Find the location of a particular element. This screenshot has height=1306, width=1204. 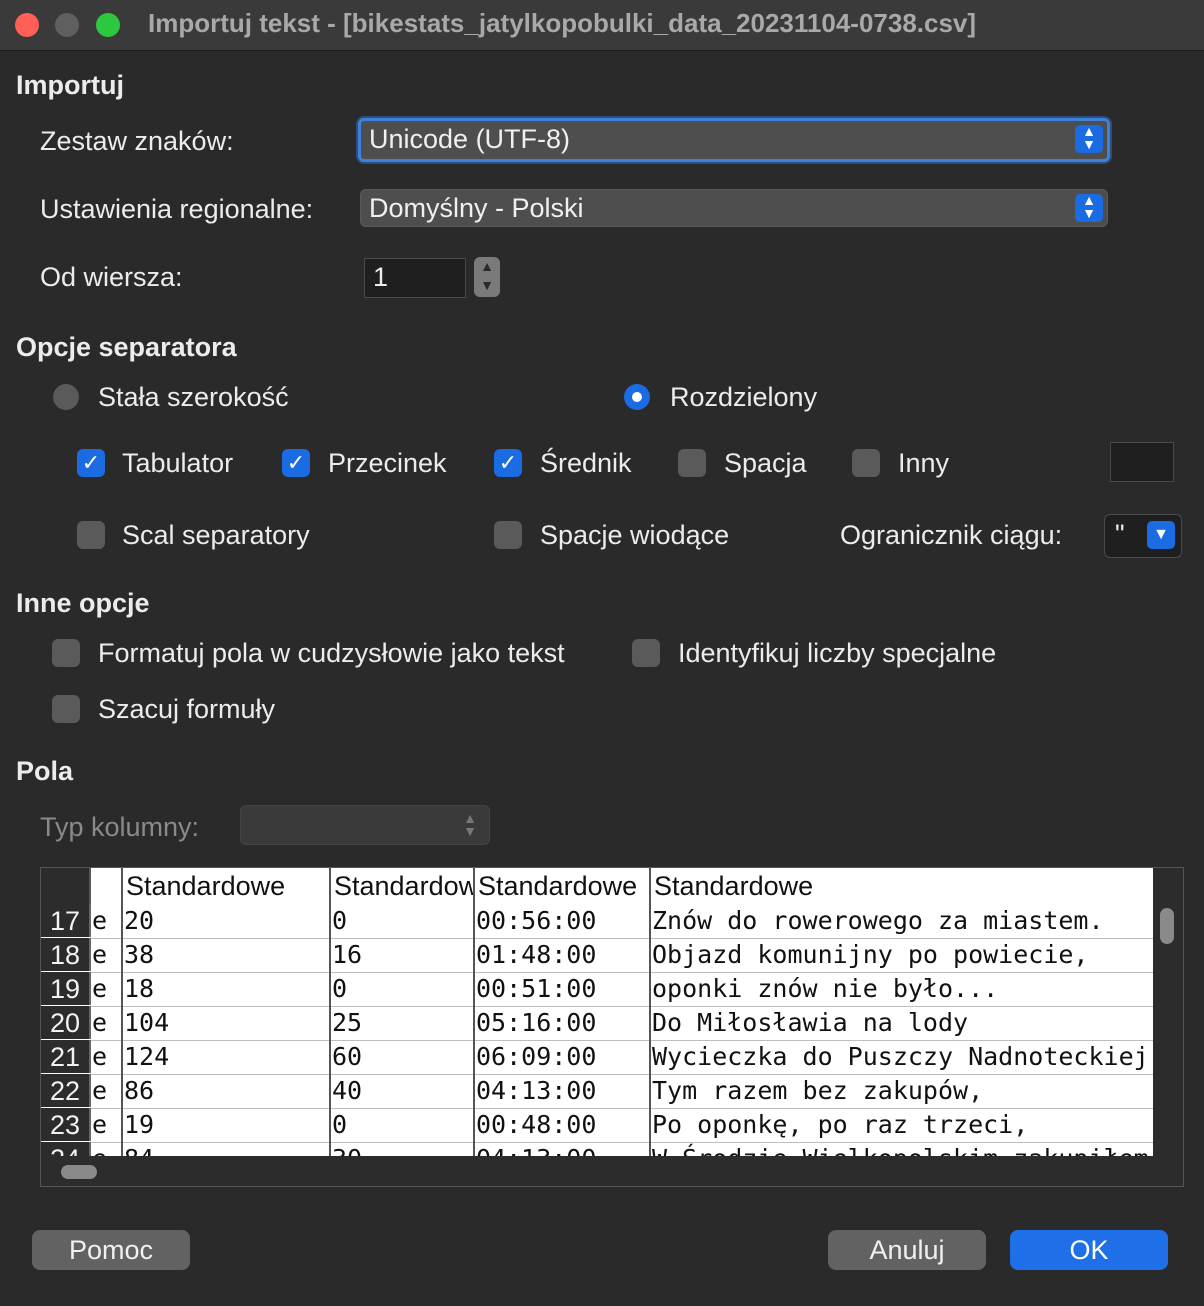

chevron-updown-icon: ▲ ▼ is located at coordinates (1089, 138).